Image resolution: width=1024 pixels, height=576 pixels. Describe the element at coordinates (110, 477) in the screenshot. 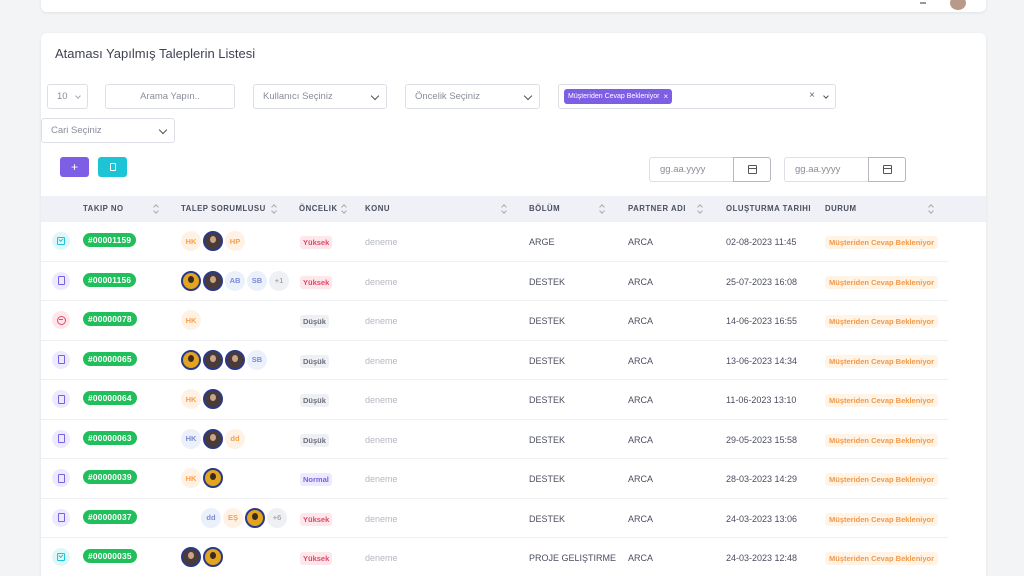

I see `ticket-number: #00000039` at that location.